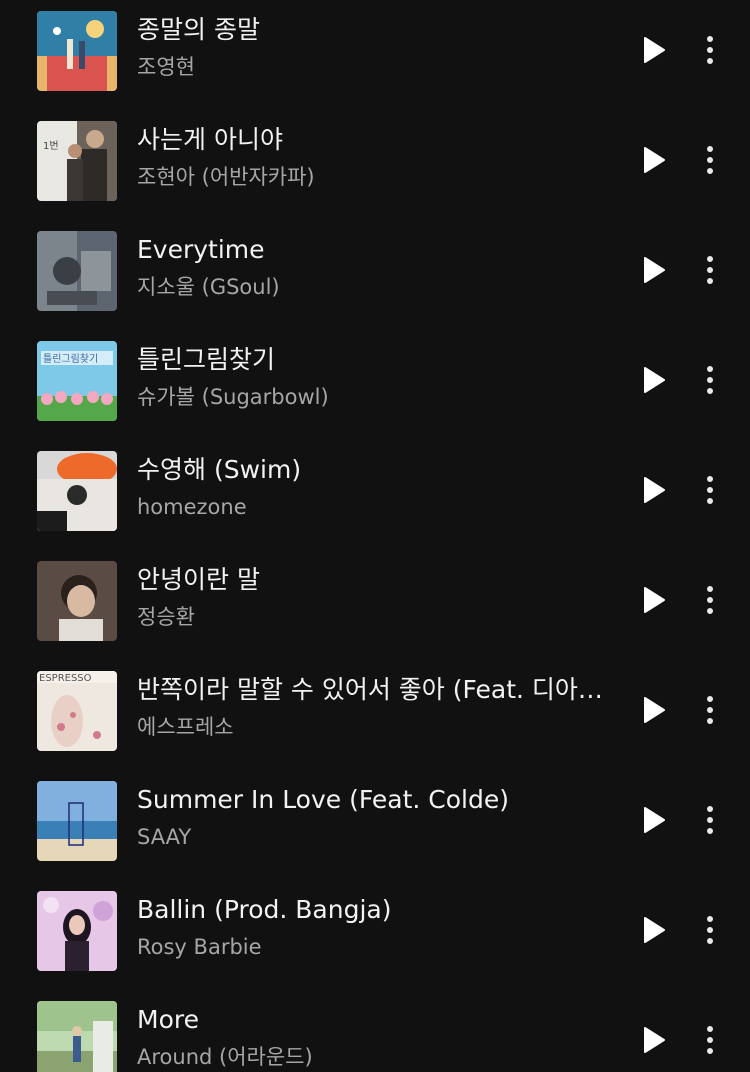 The height and width of the screenshot is (1072, 750). I want to click on list-item: 안녕이란 말 정승환, so click(375, 605).